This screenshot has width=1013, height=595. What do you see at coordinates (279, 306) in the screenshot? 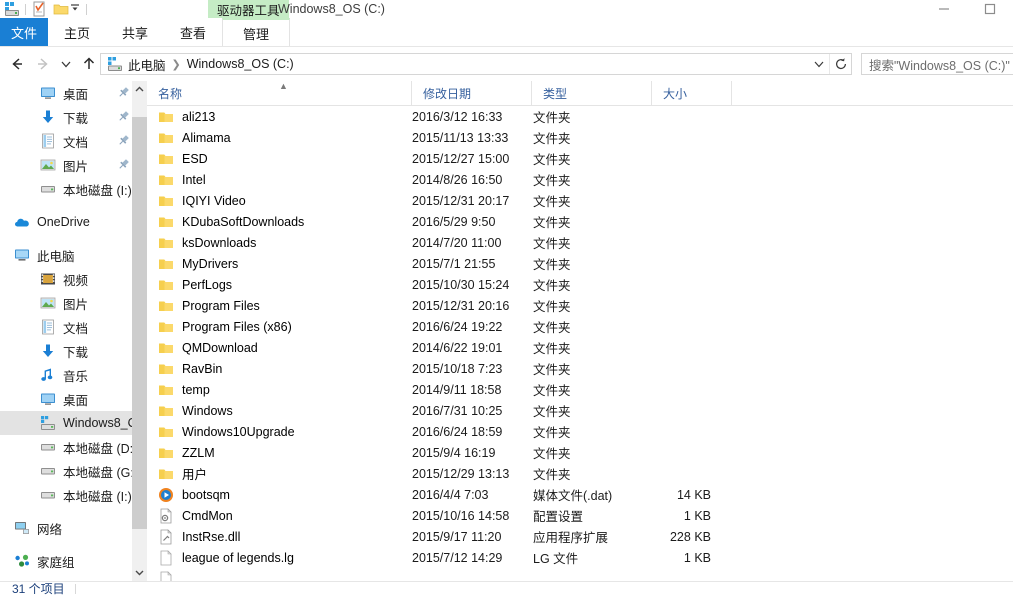
I see `file-name-cell: Program Files` at bounding box center [279, 306].